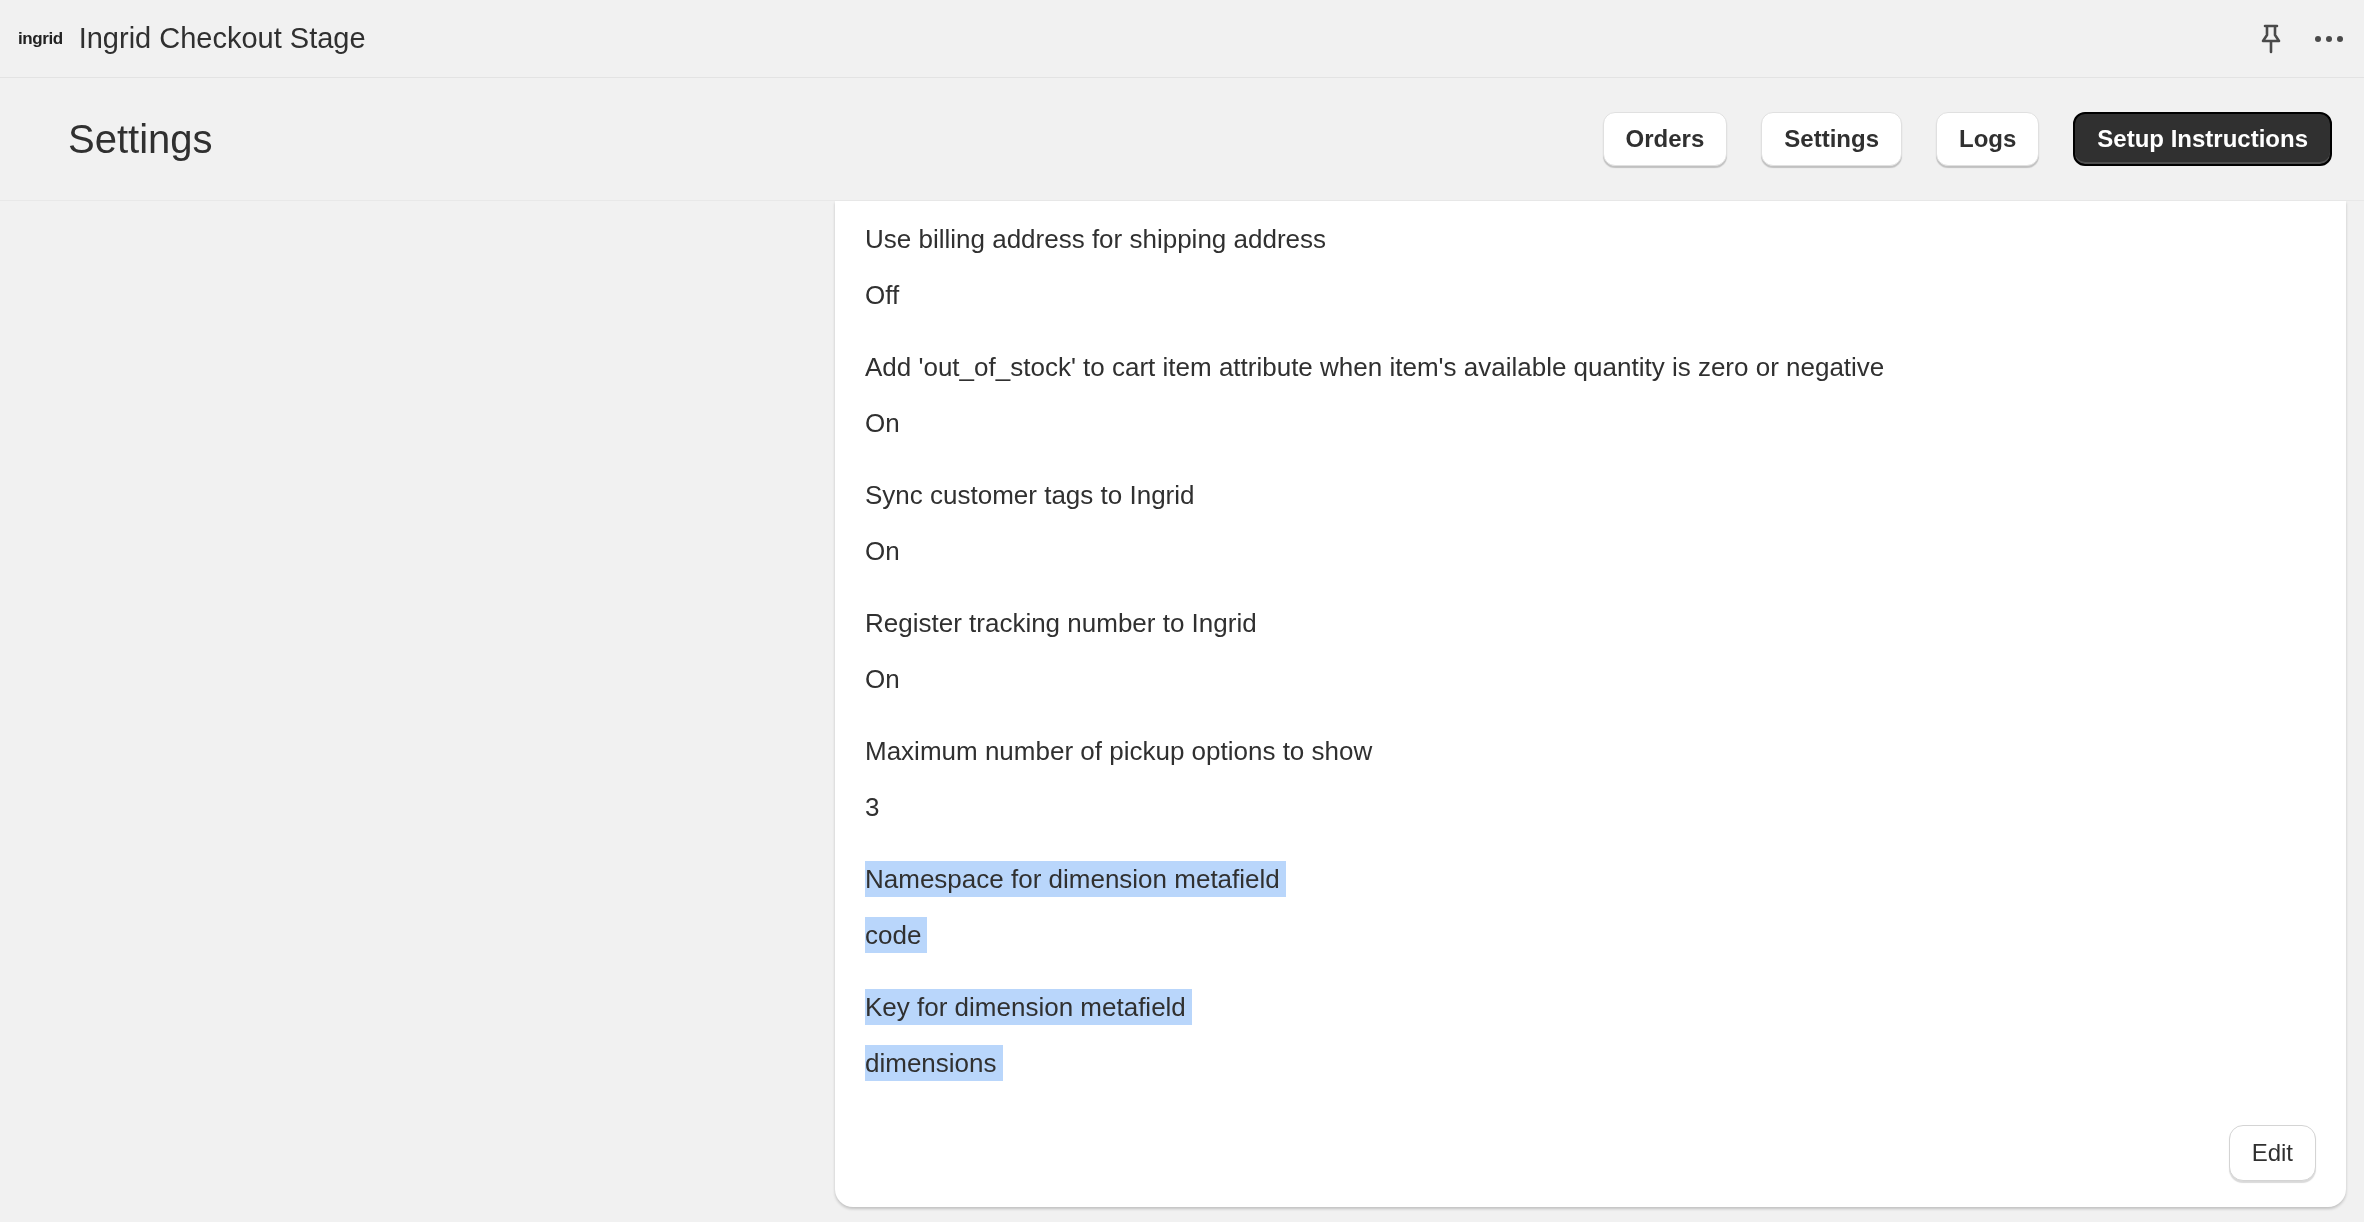 This screenshot has width=2364, height=1222. What do you see at coordinates (40, 38) in the screenshot?
I see `logo: ingrid` at bounding box center [40, 38].